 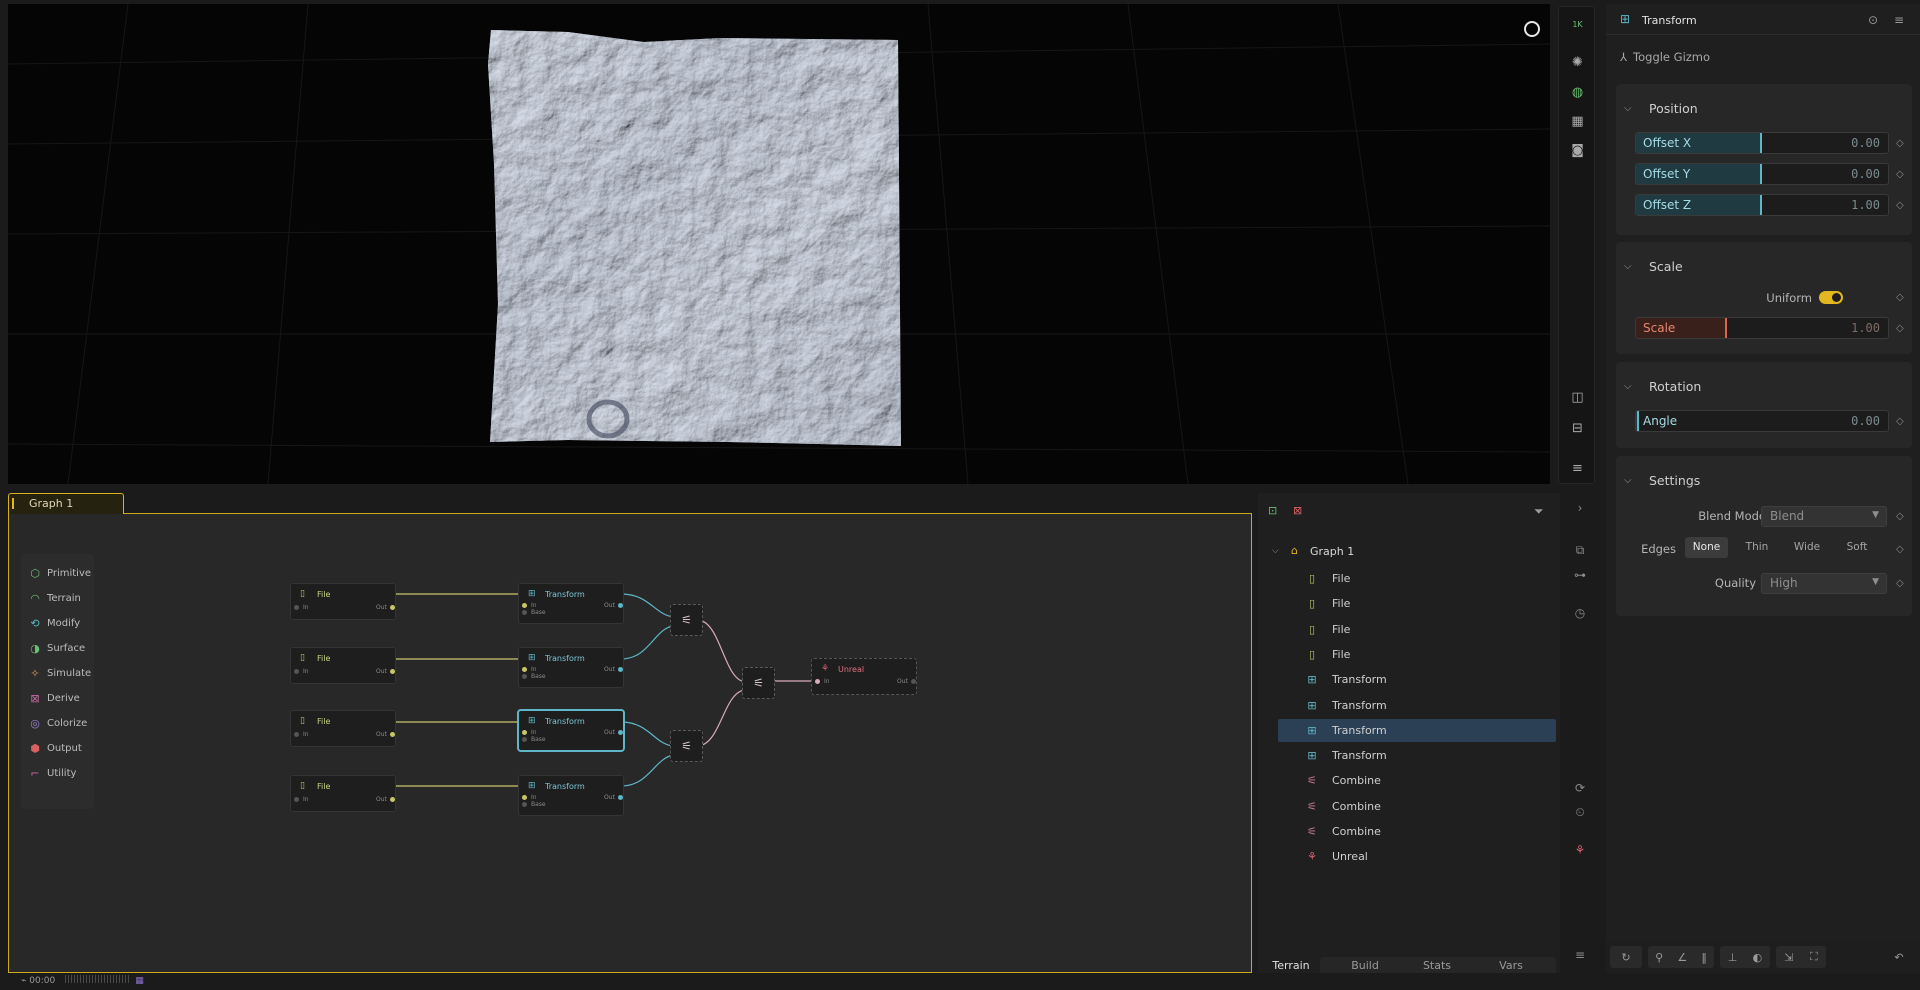 I want to click on layout-icon: ⊟, so click(x=1577, y=428).